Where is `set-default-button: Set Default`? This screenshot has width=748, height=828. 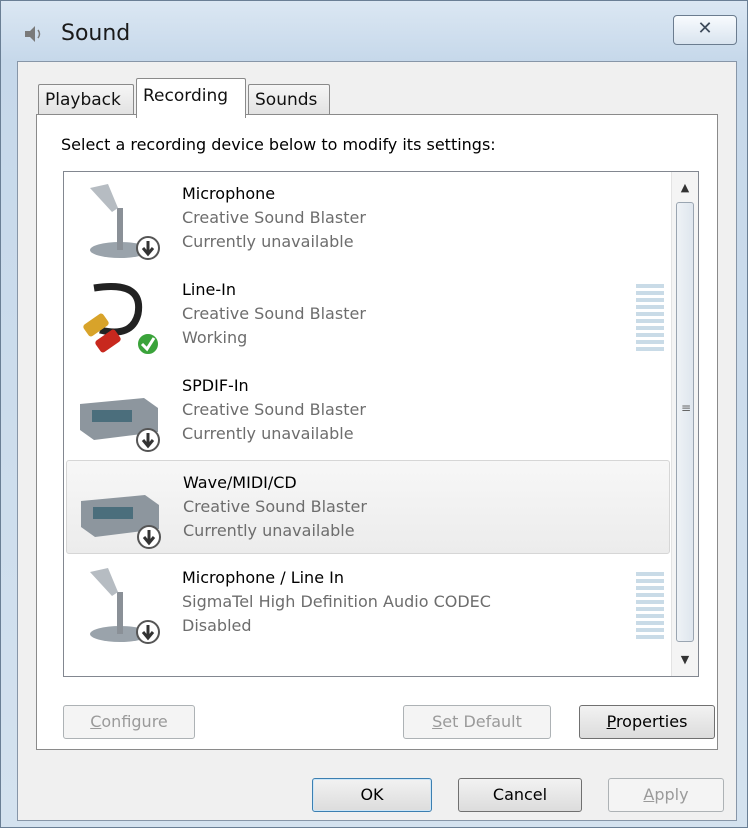
set-default-button: Set Default is located at coordinates (477, 722).